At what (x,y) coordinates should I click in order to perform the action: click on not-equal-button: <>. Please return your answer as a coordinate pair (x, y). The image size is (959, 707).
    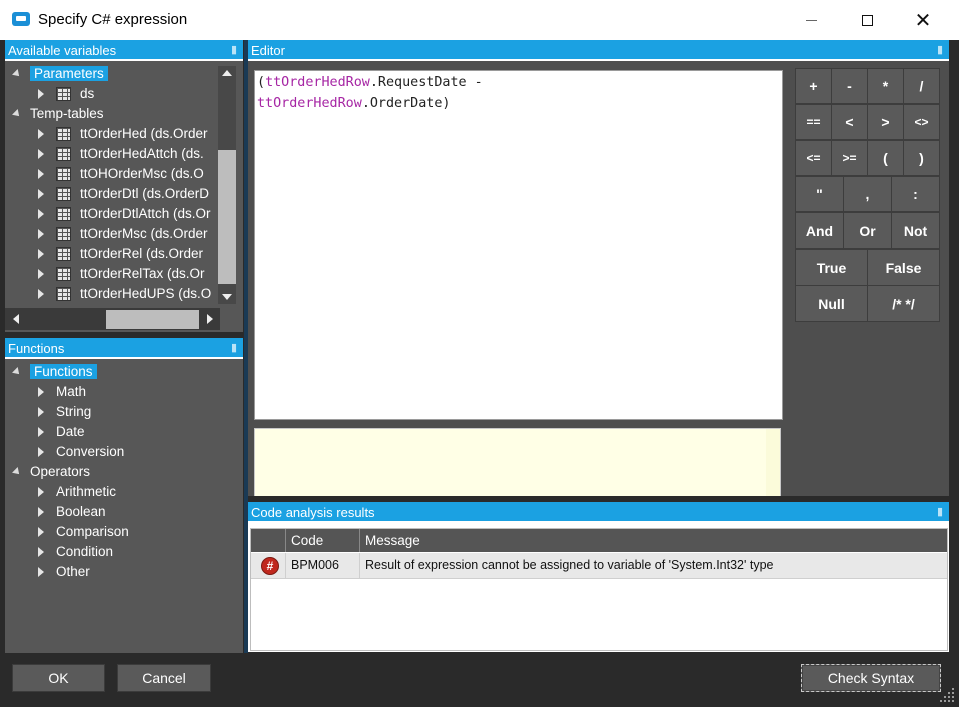
    Looking at the image, I should click on (921, 122).